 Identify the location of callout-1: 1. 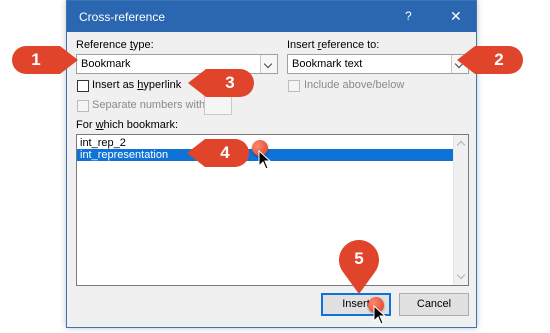
(45, 60).